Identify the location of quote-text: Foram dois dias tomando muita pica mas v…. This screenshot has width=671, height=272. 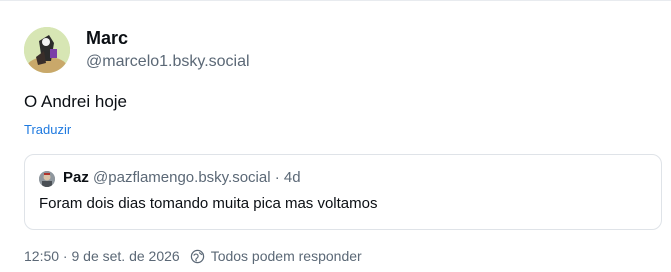
(208, 203).